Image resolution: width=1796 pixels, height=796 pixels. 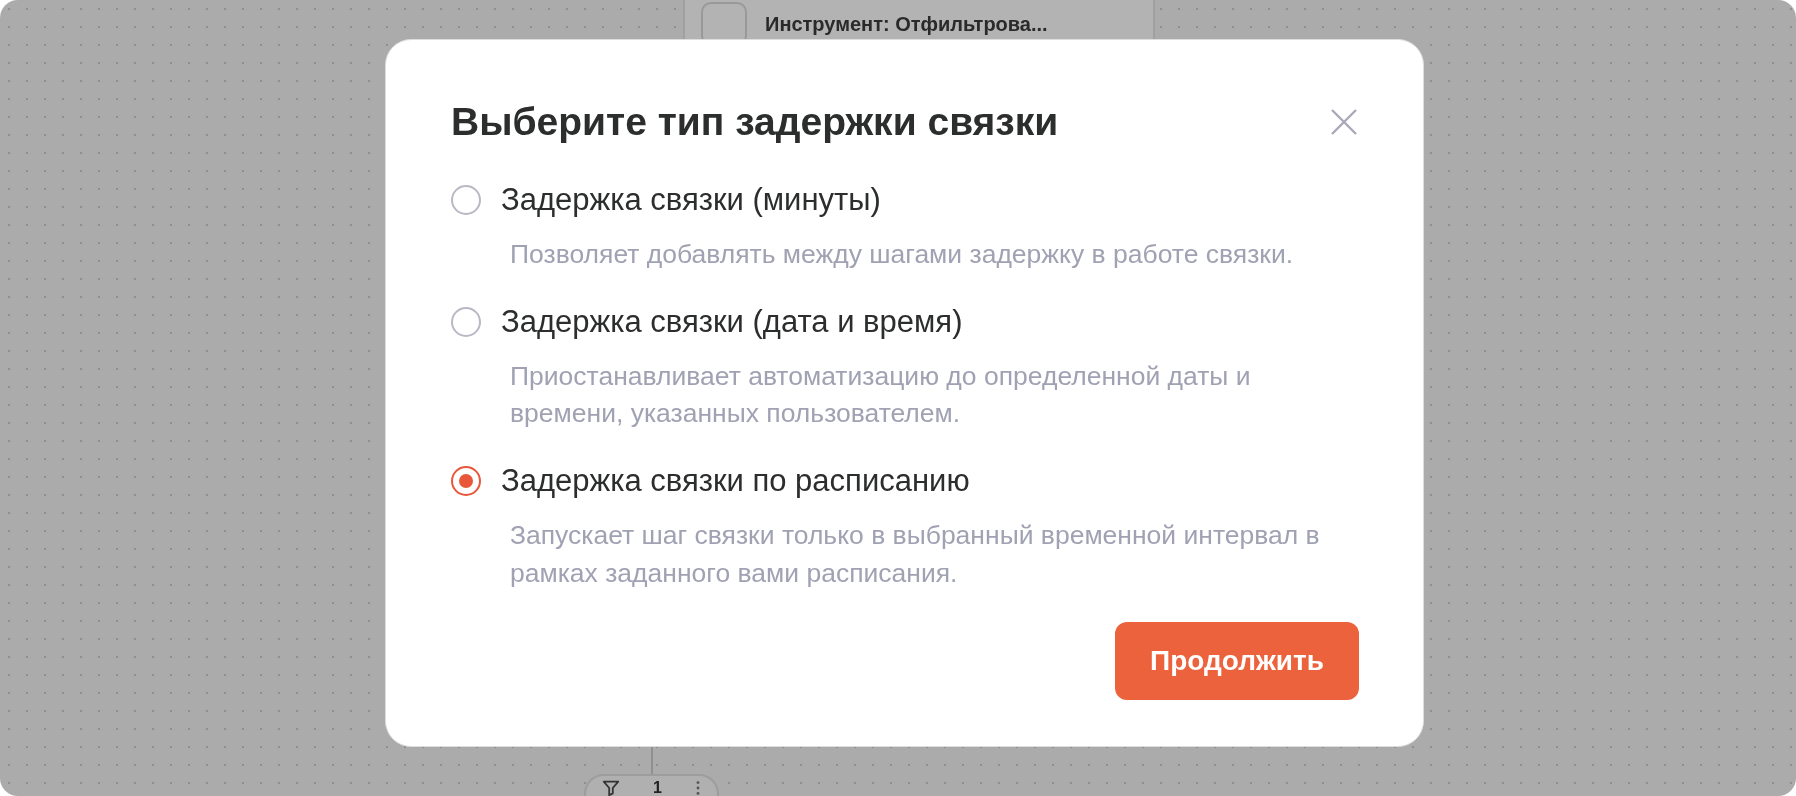 What do you see at coordinates (651, 785) in the screenshot?
I see `filter-pill: 1` at bounding box center [651, 785].